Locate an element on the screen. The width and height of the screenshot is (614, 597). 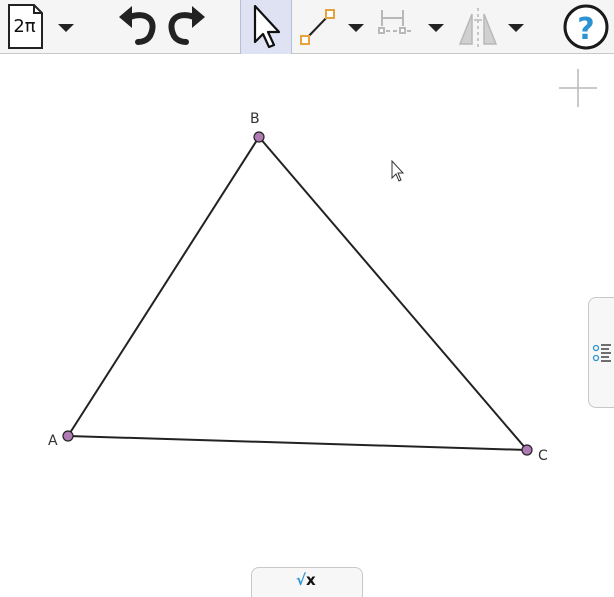
segment-tool-button is located at coordinates (319, 27).